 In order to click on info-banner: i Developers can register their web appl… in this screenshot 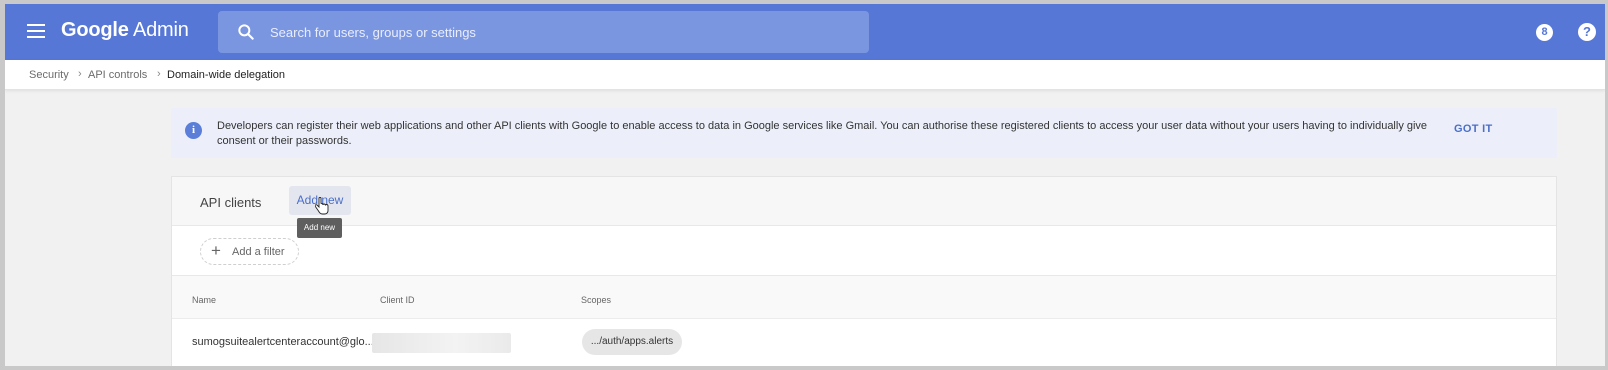, I will do `click(864, 133)`.